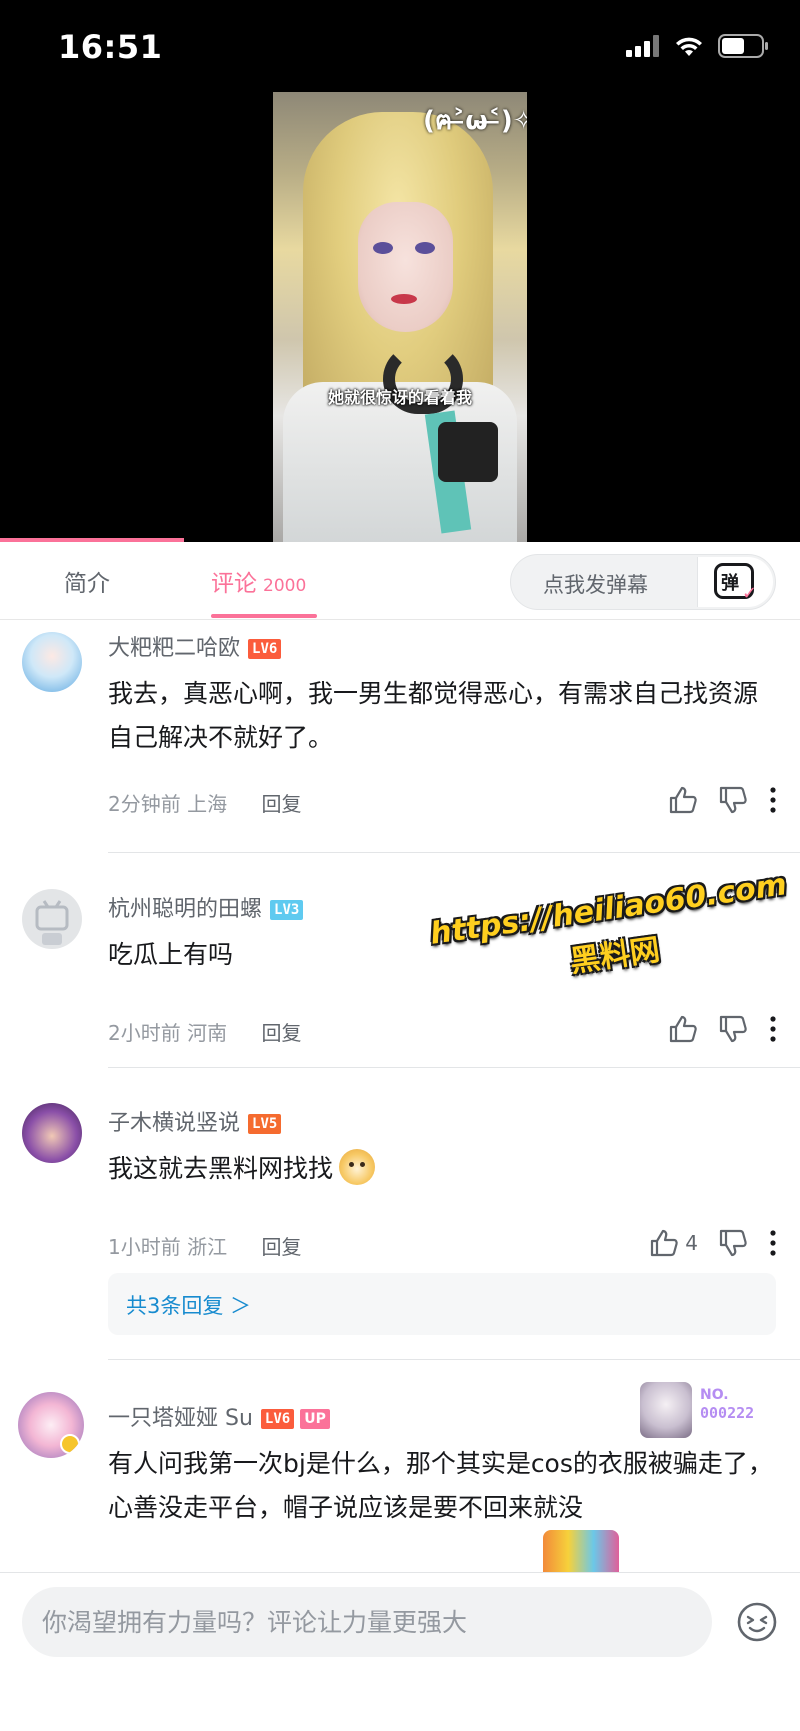  I want to click on replies-summary: 共3条回复 ＞, so click(189, 1306).